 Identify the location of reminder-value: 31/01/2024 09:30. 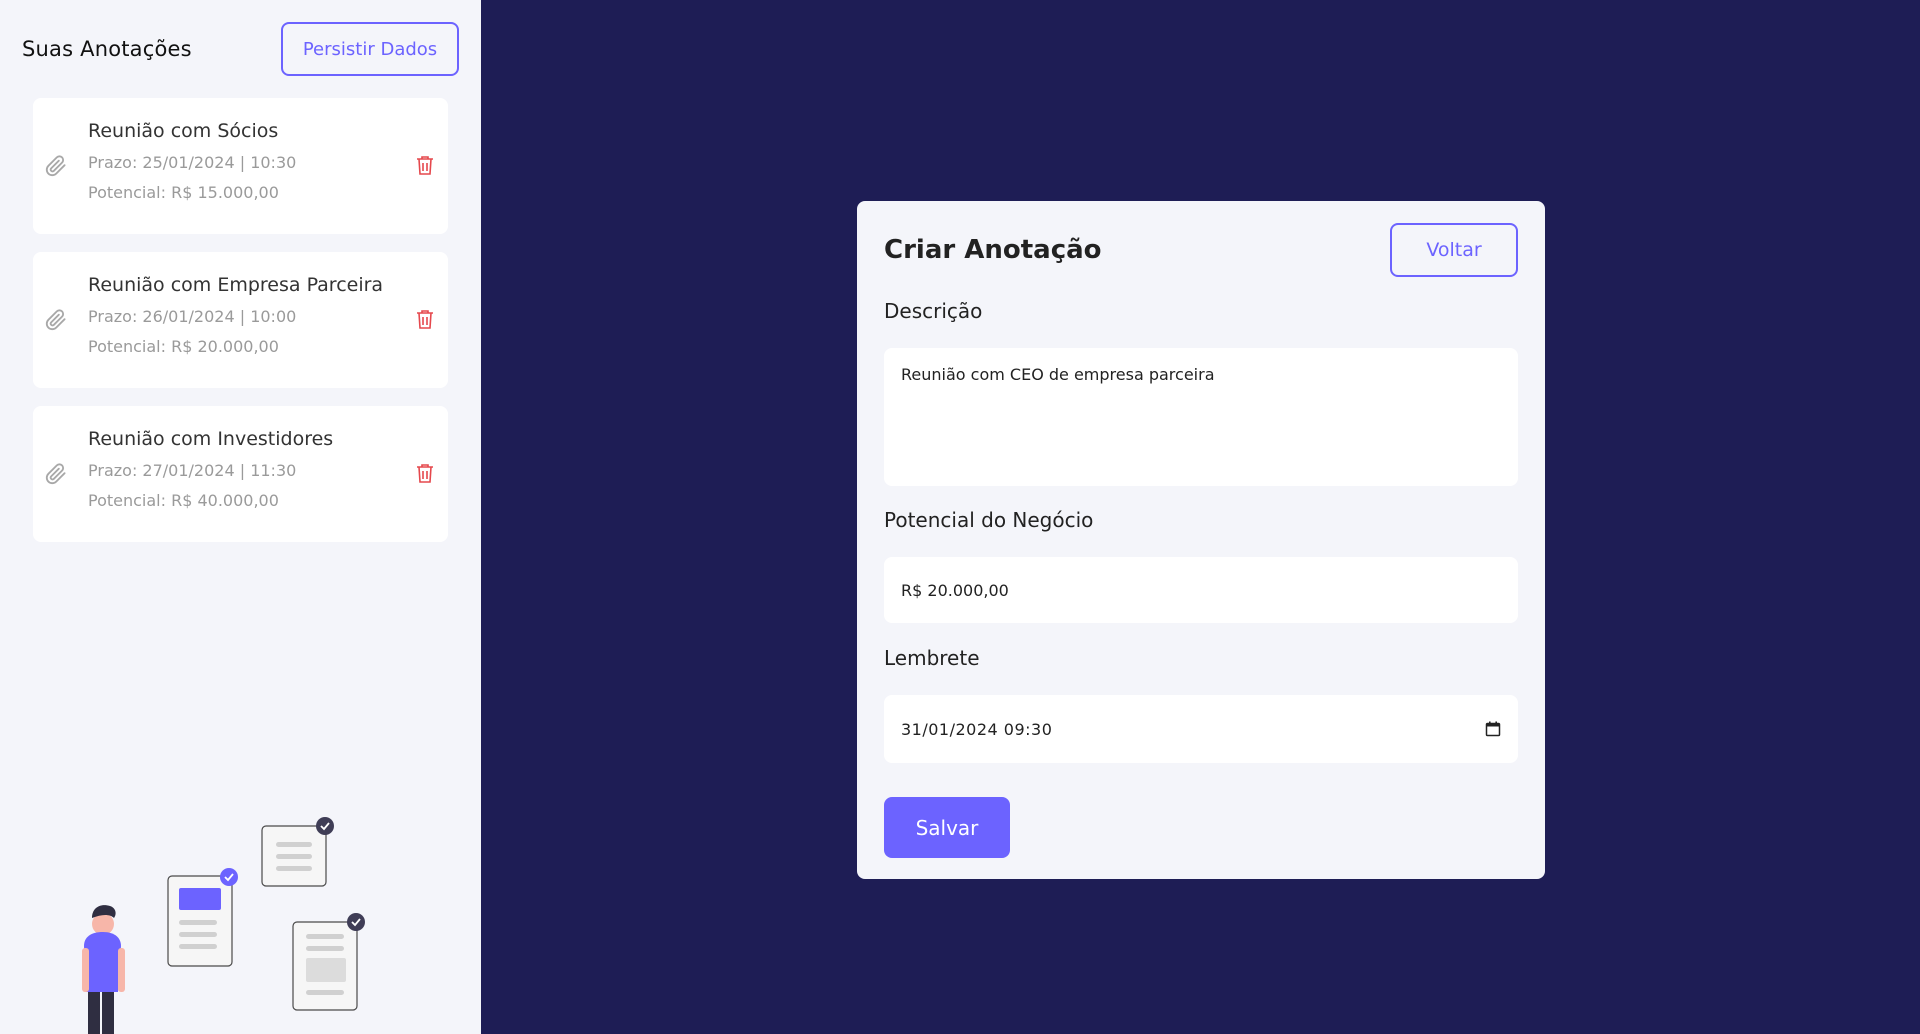
(977, 729).